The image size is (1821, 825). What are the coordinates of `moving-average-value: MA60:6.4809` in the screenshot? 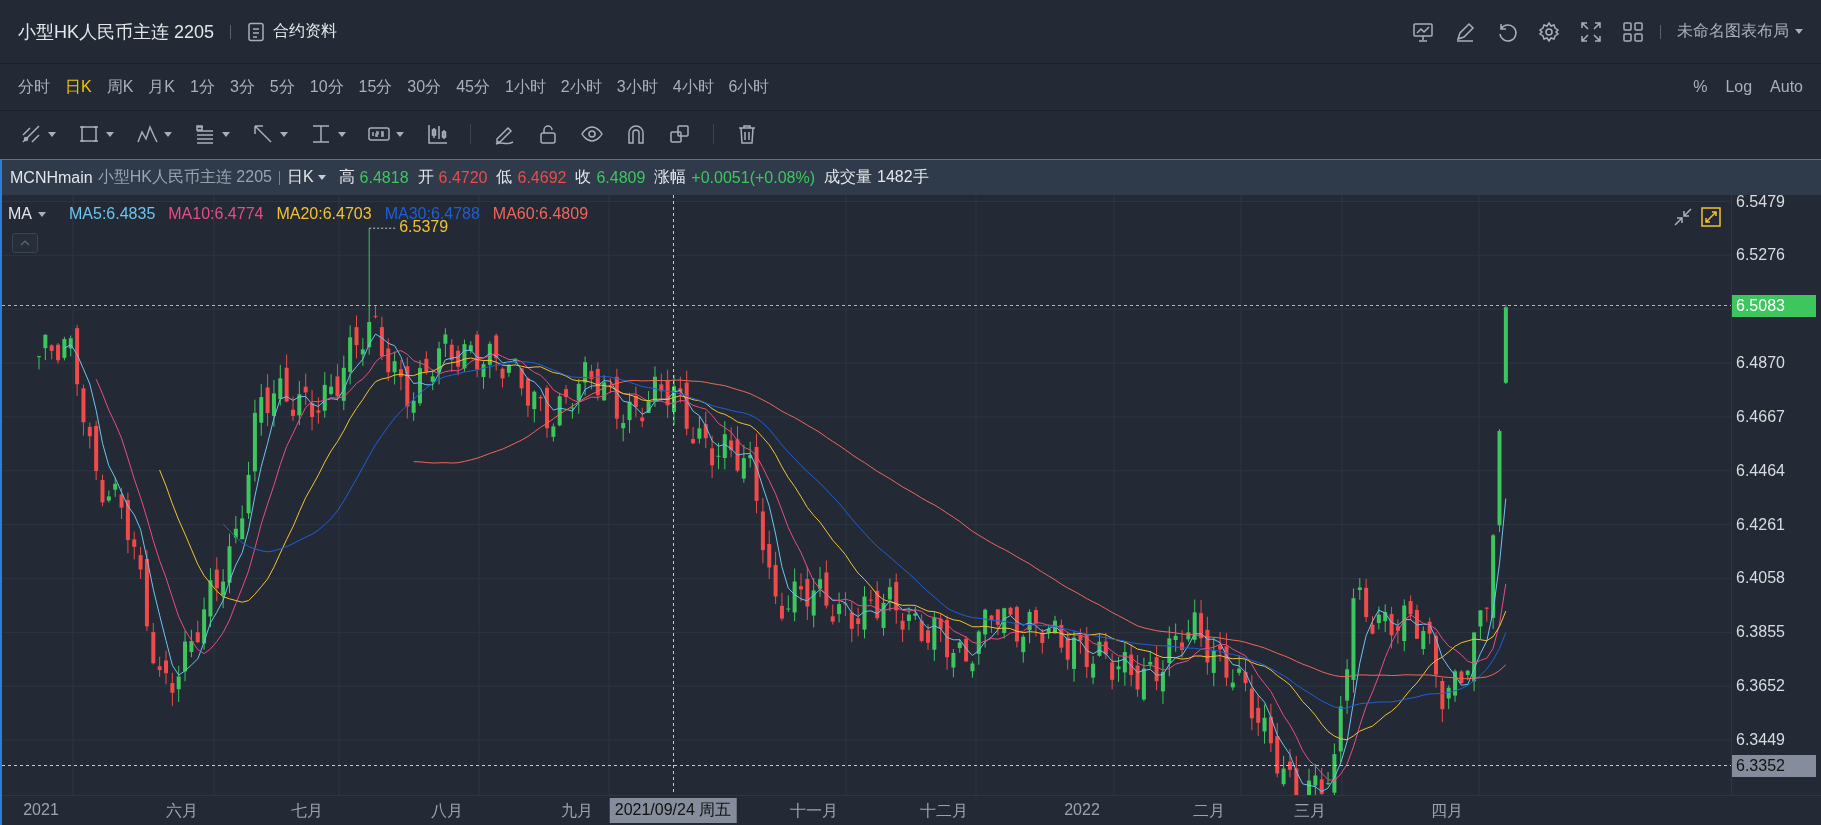 It's located at (540, 214).